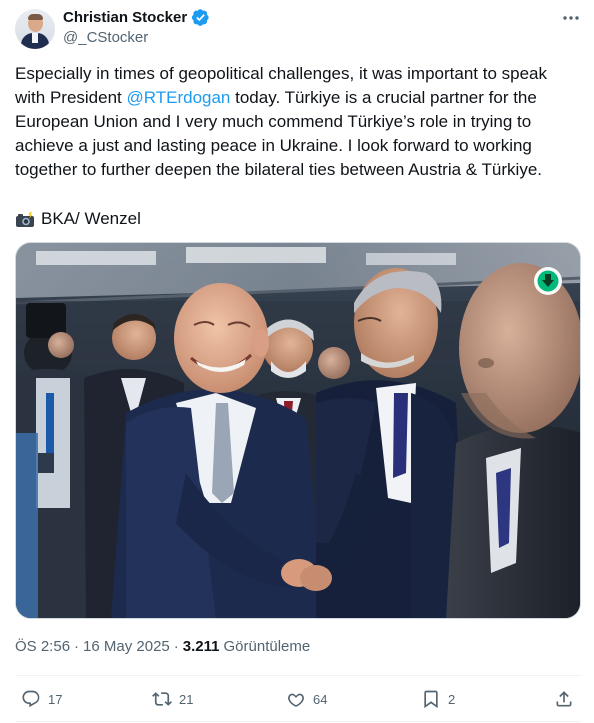 Image resolution: width=594 pixels, height=723 pixels. I want to click on views-count: 3.211, so click(201, 646).